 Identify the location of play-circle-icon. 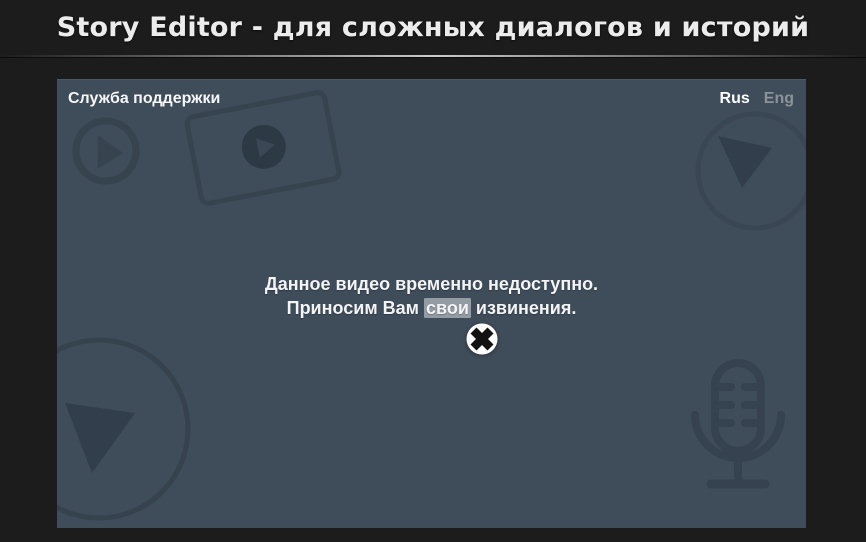
(106, 151).